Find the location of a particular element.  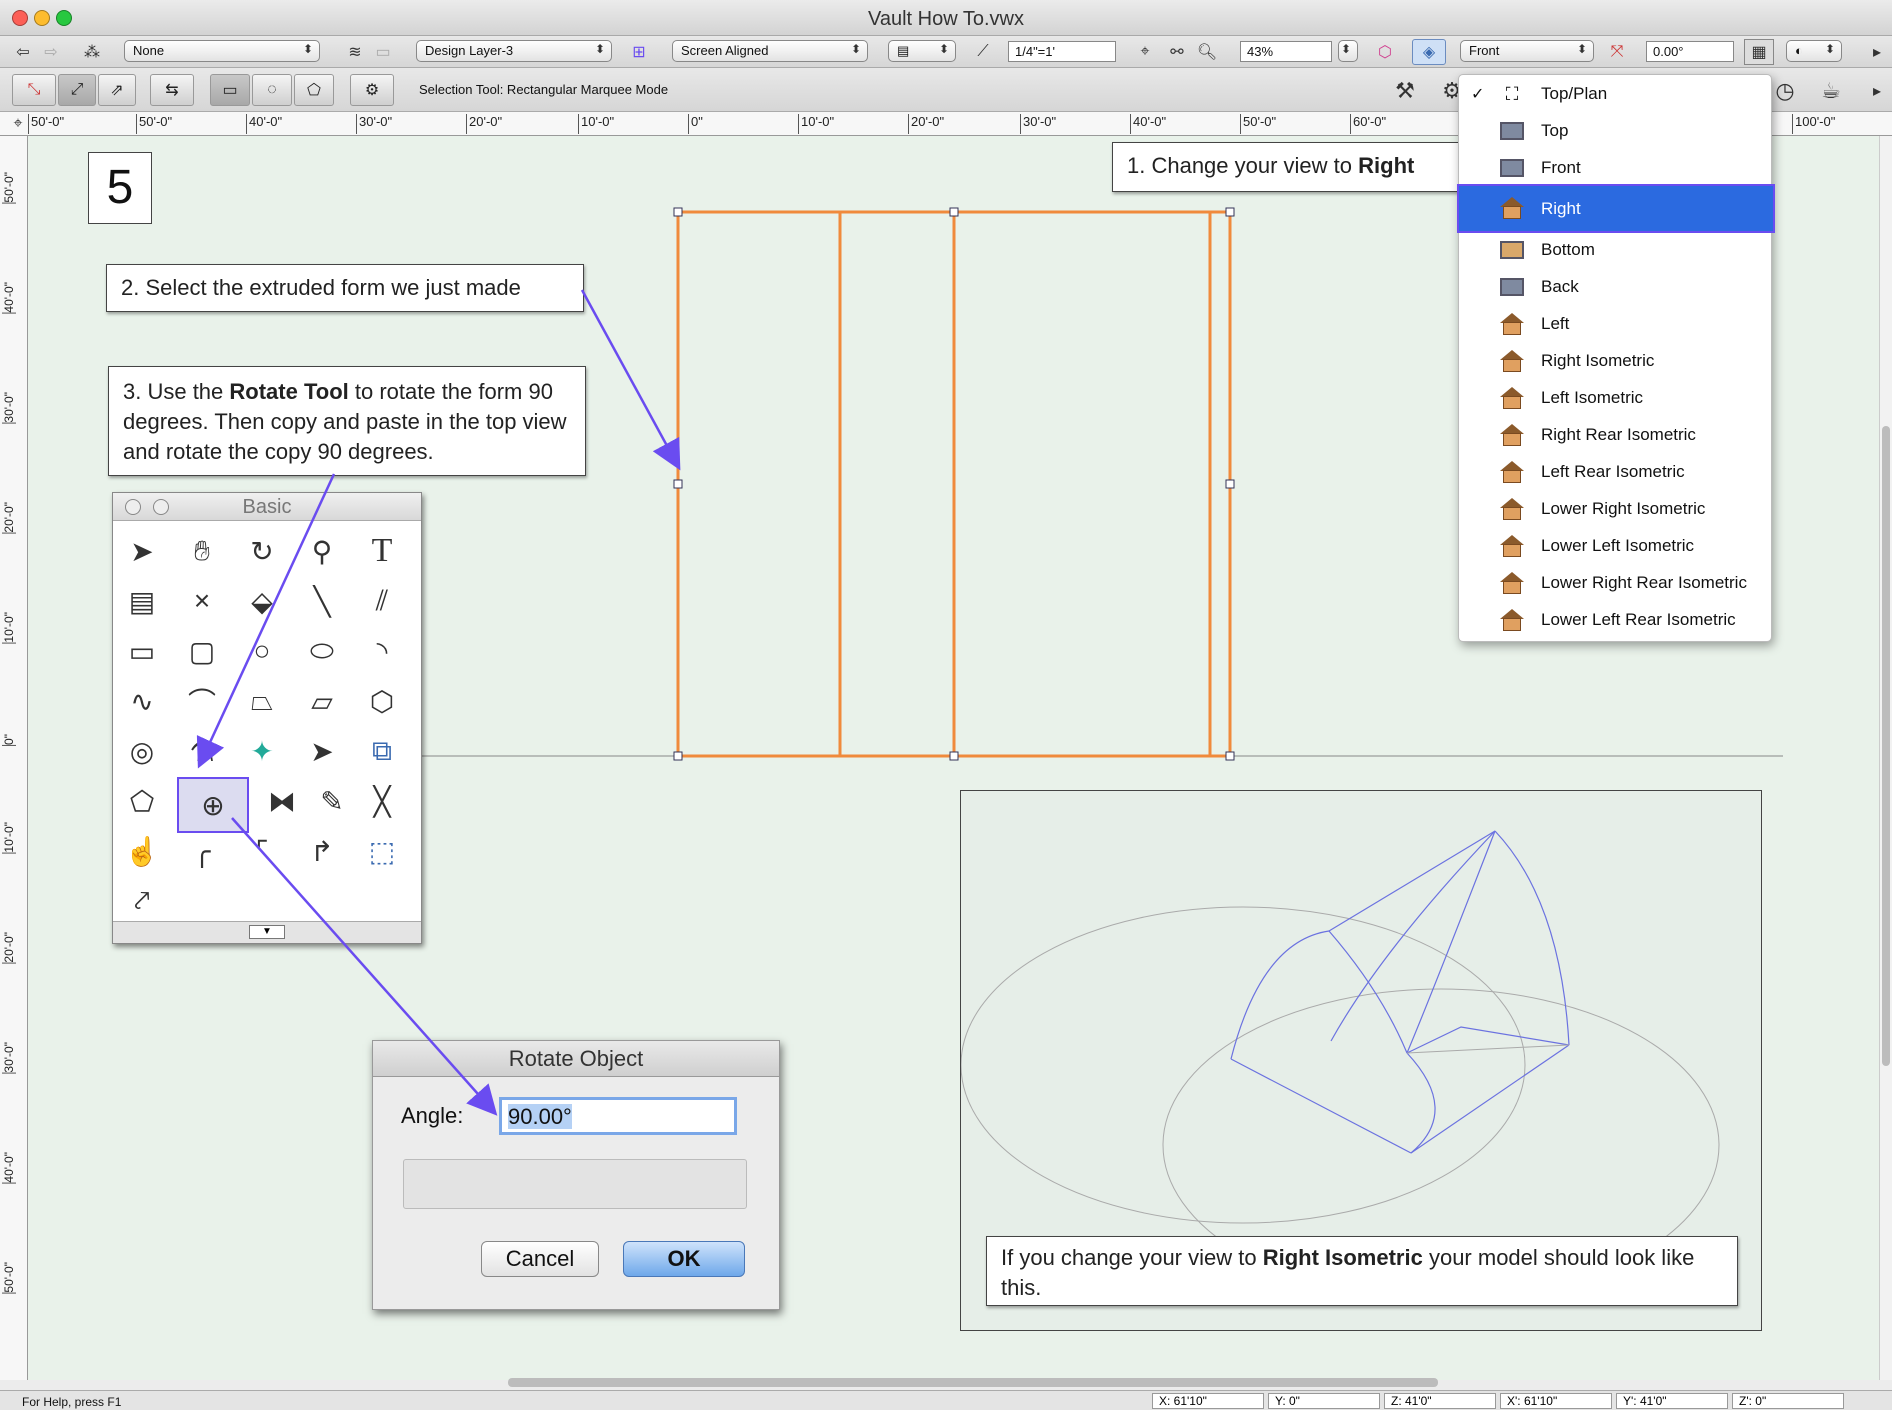

menu-item-lower-left-rear-isometric: Lower Left Rear Isometric is located at coordinates (1616, 619).